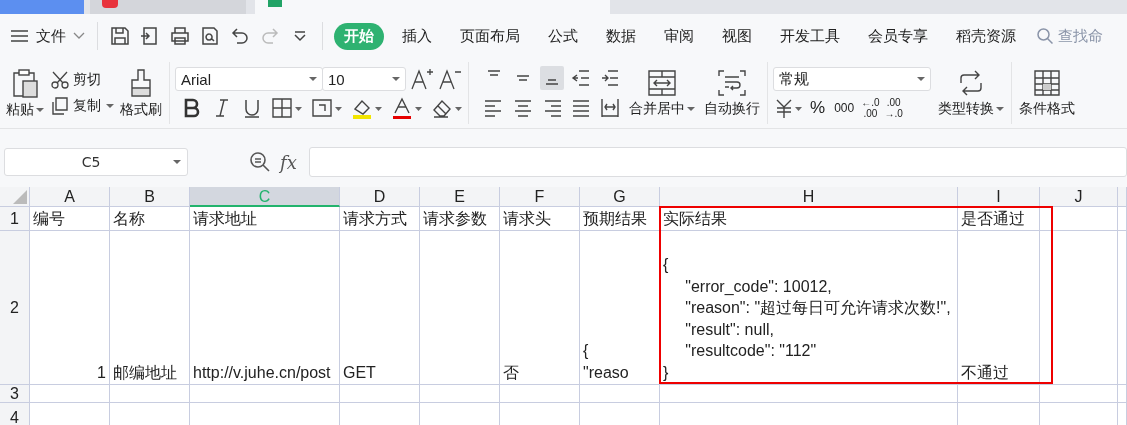  What do you see at coordinates (620, 219) in the screenshot?
I see `table-cell: 预期结果` at bounding box center [620, 219].